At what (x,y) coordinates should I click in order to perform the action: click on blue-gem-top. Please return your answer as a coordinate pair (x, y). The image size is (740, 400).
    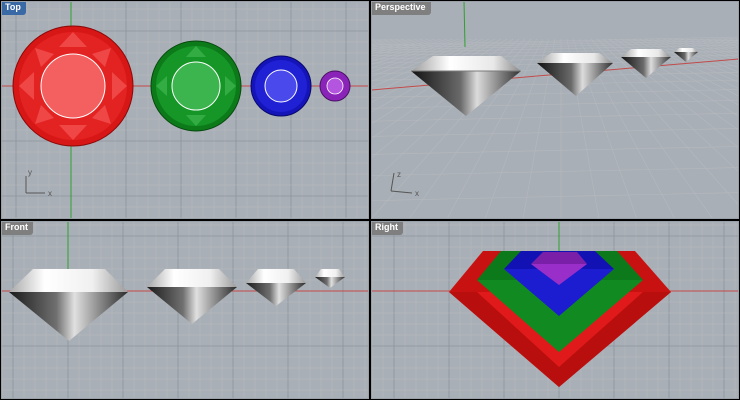
    Looking at the image, I should click on (281, 86).